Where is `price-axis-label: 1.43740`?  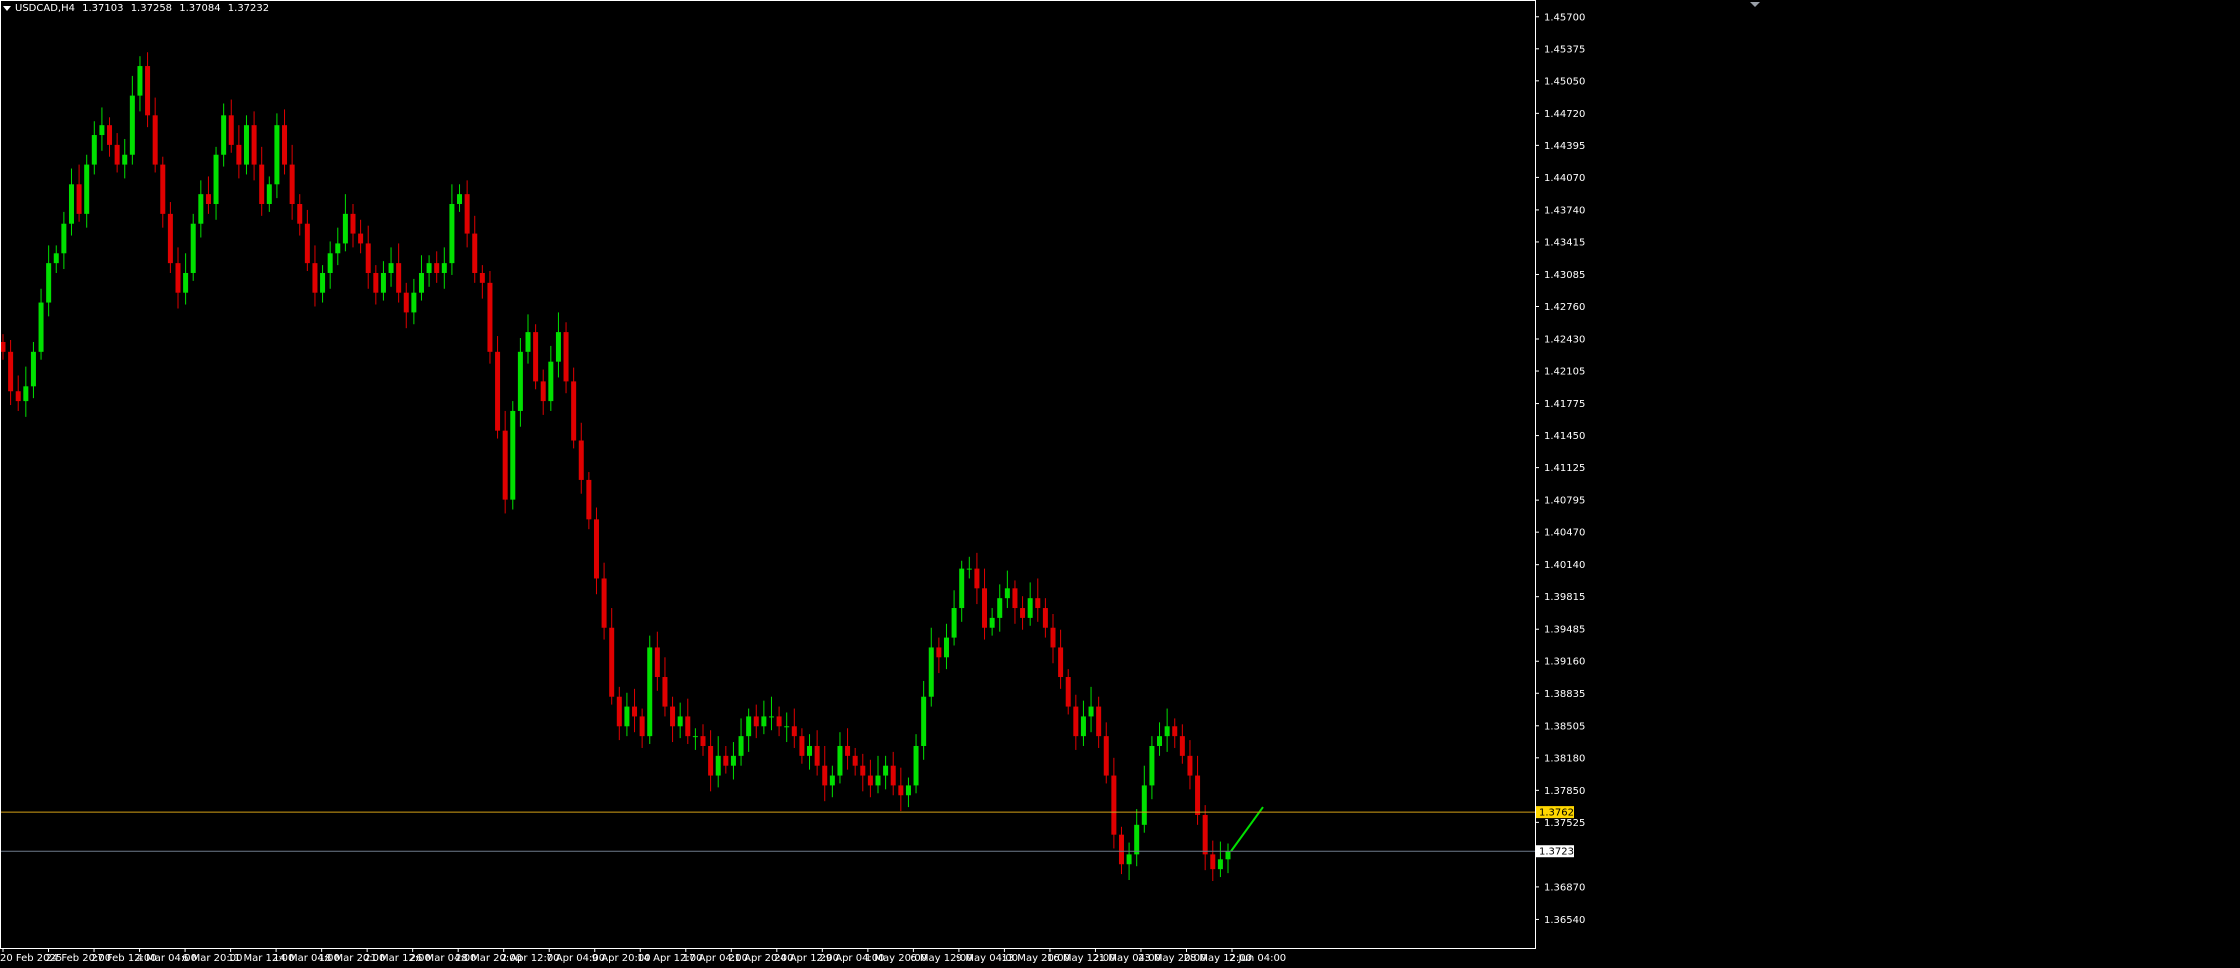
price-axis-label: 1.43740 is located at coordinates (1564, 210).